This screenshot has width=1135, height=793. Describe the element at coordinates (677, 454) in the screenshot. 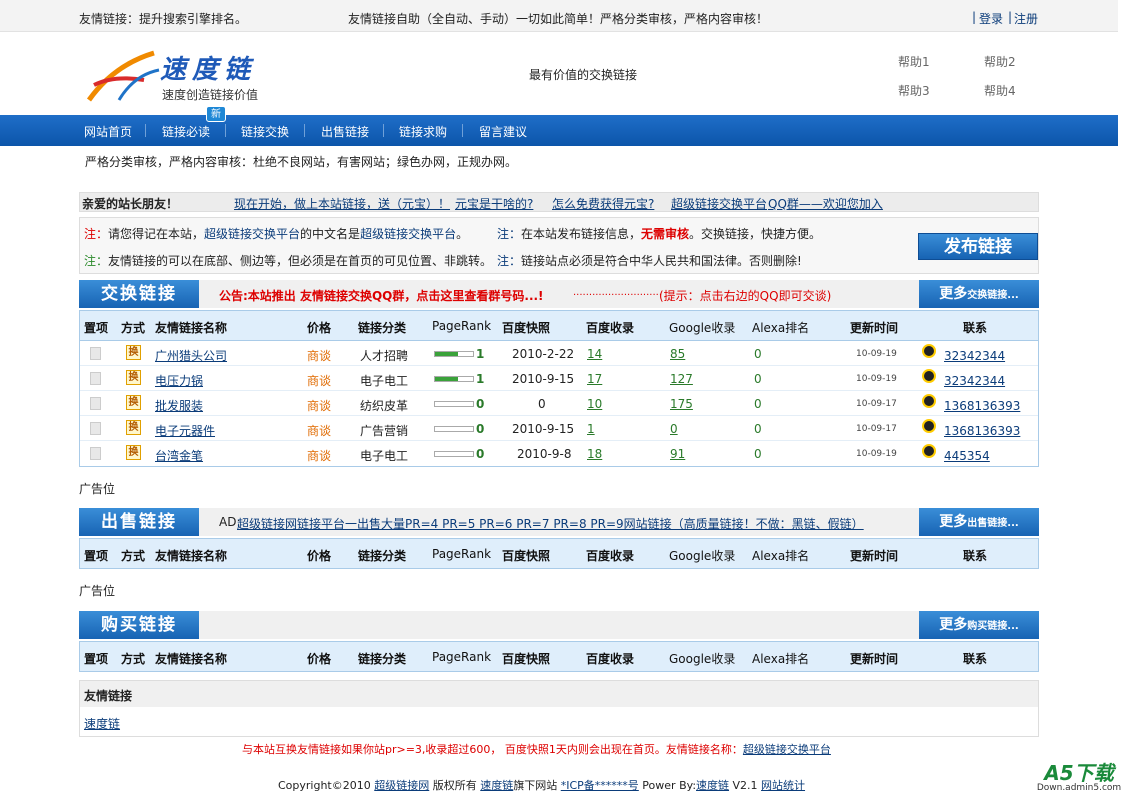

I see `google-index: 91` at that location.